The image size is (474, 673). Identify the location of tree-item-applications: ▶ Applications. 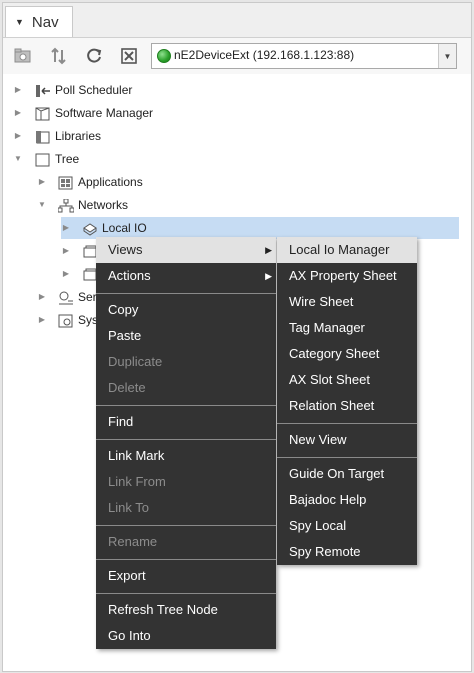
(153, 182).